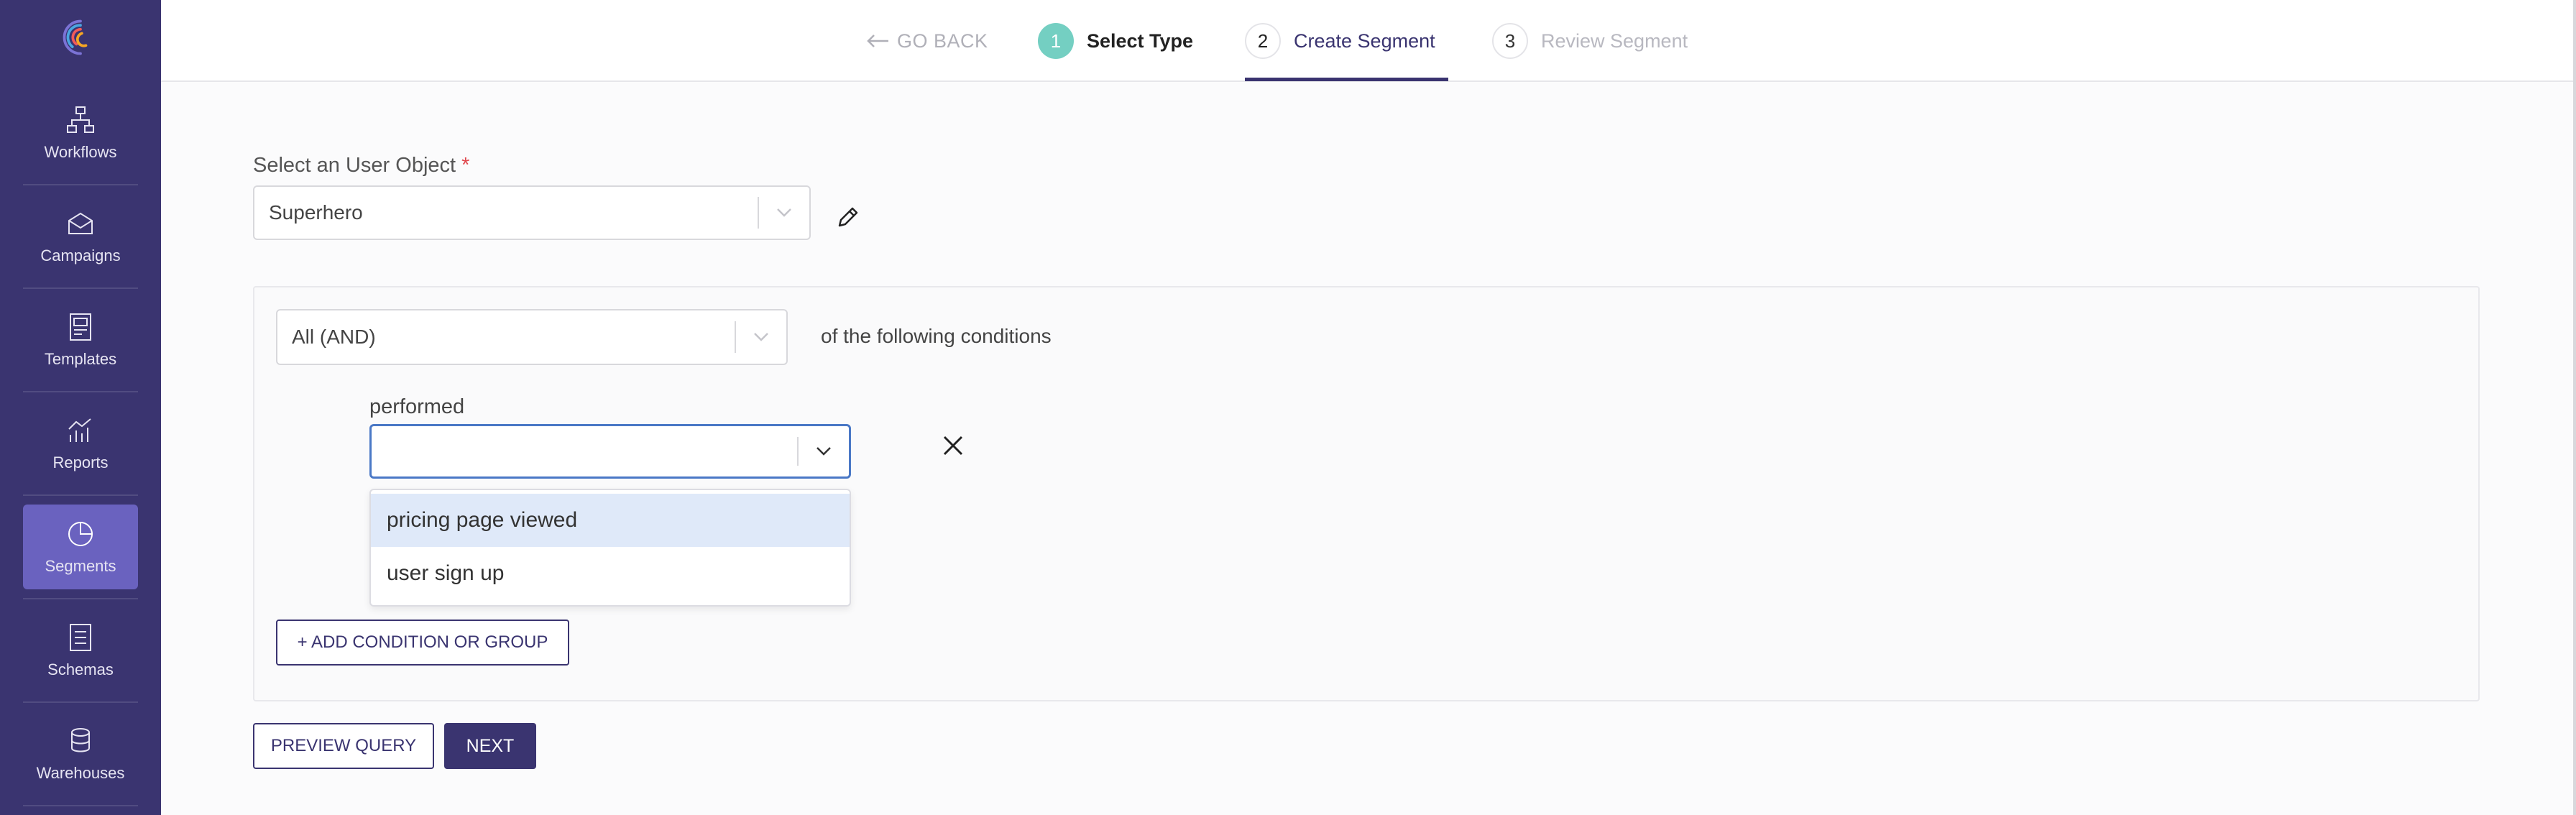 This screenshot has height=815, width=2576. I want to click on sidebar-item-workflows: Workflows, so click(80, 138).